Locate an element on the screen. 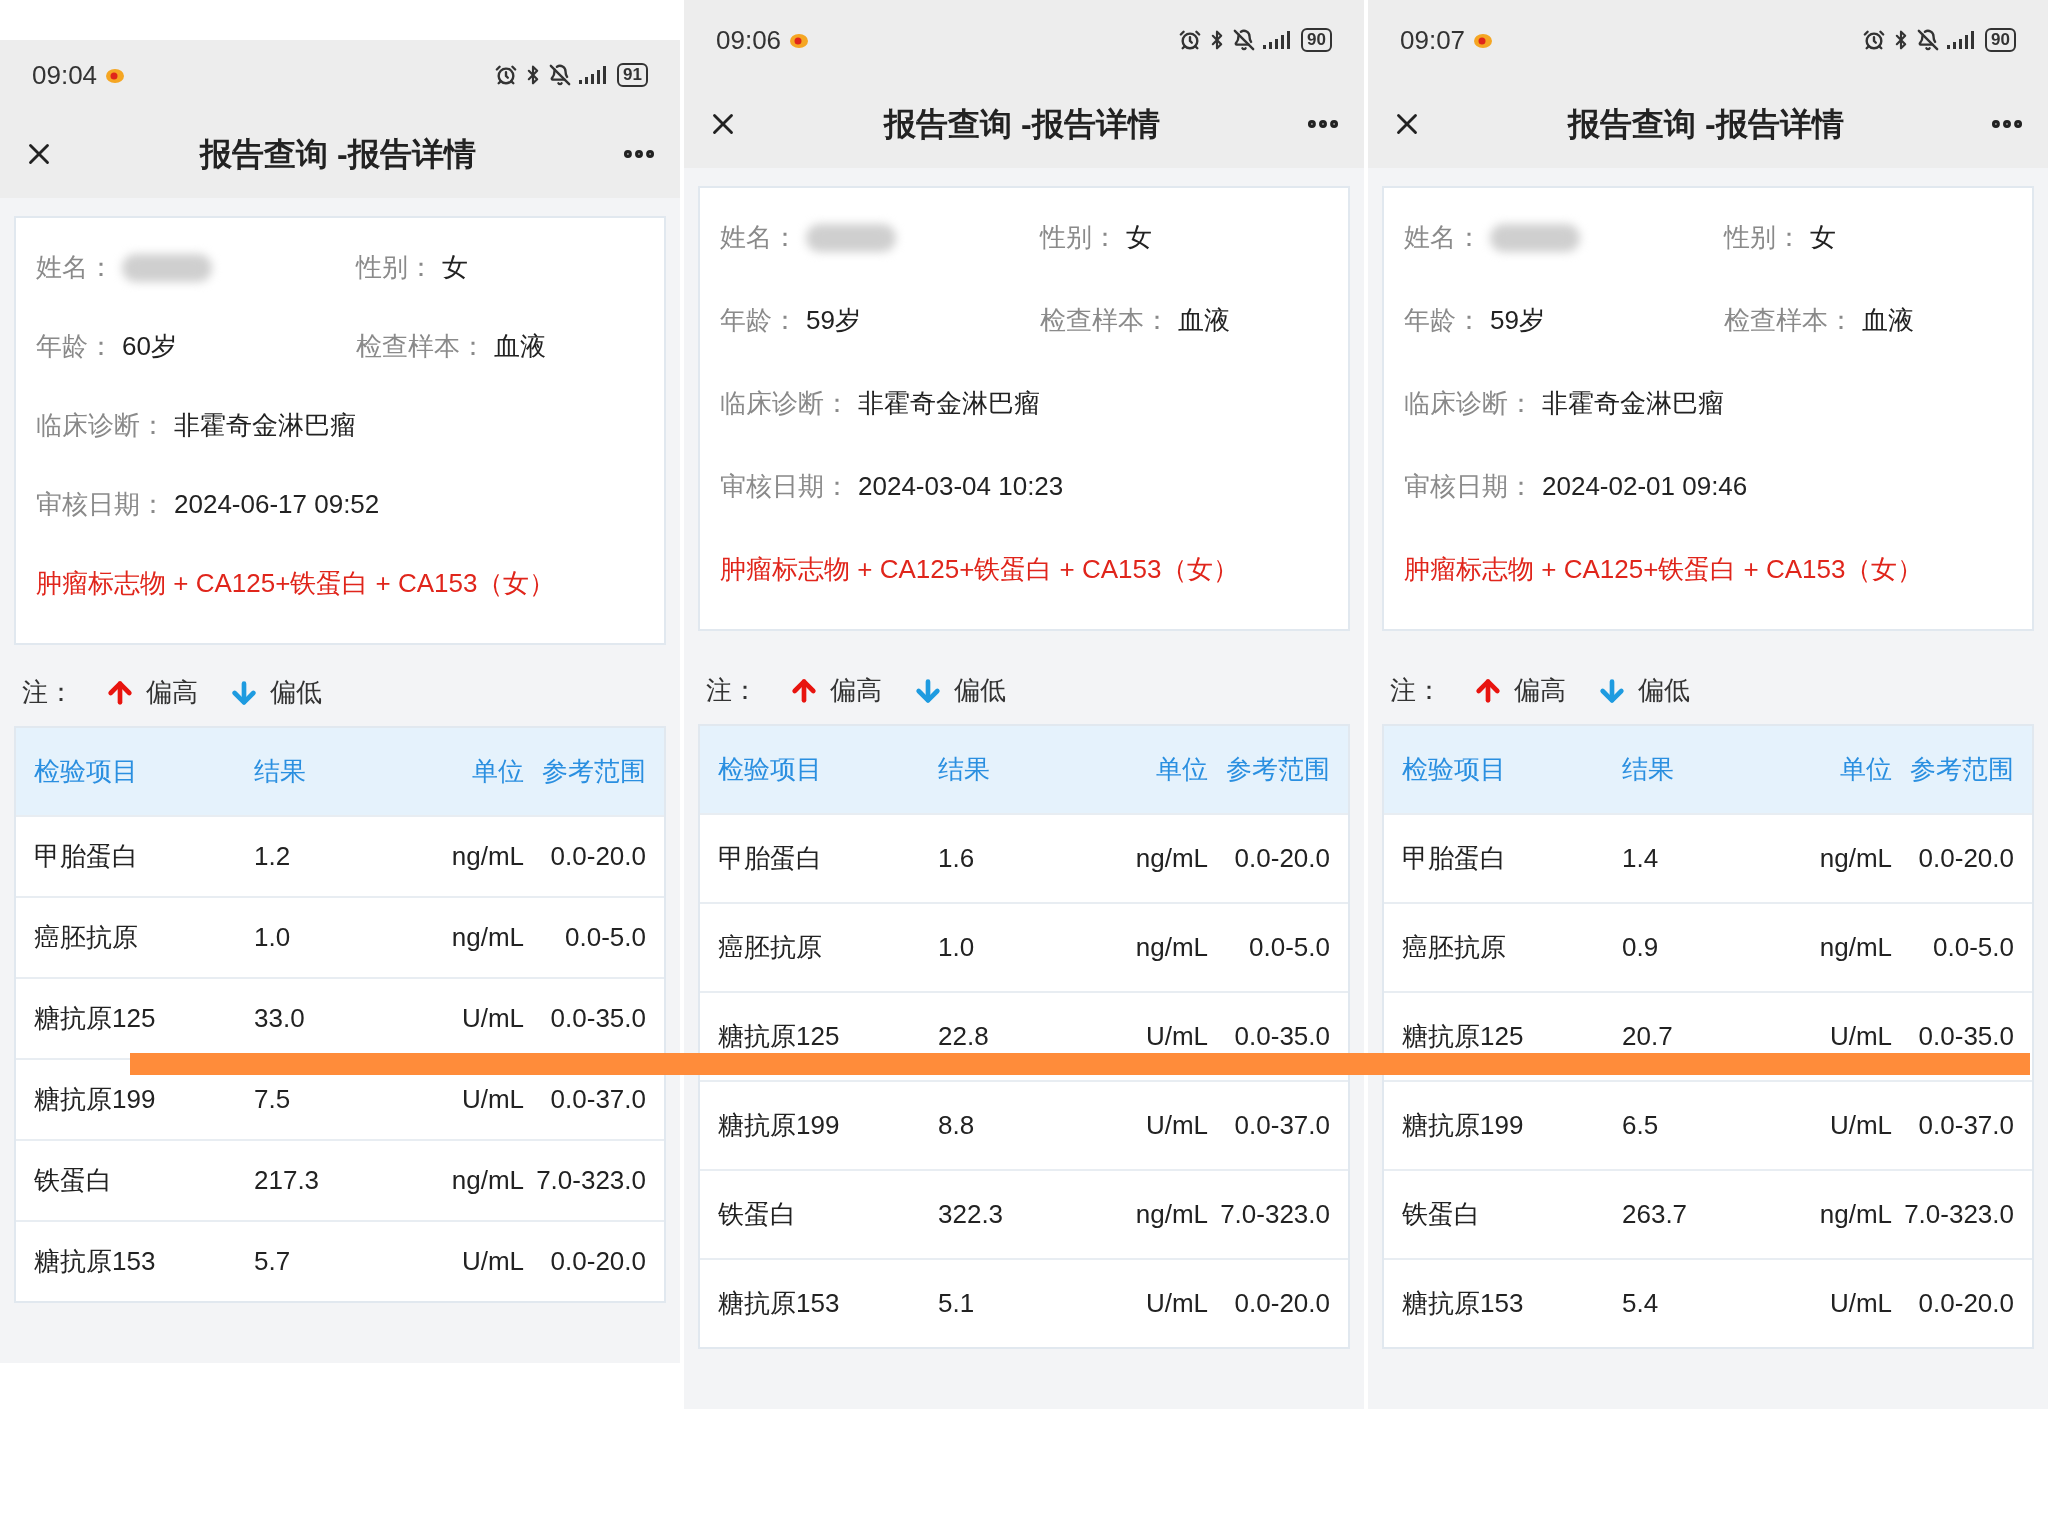 The height and width of the screenshot is (1536, 2048). table-cell-text: 5.1 is located at coordinates (957, 1303).